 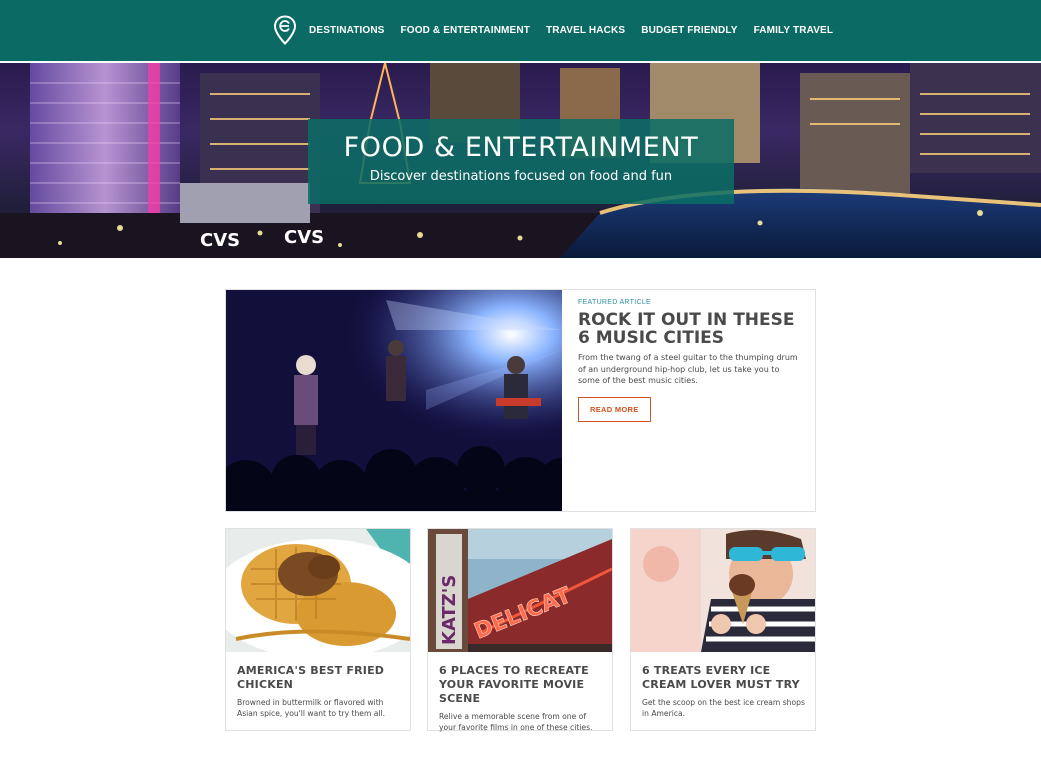 What do you see at coordinates (724, 678) in the screenshot?
I see `card-title: 6 TREATS EVERY ICE CREAM LOVER MUST TRY` at bounding box center [724, 678].